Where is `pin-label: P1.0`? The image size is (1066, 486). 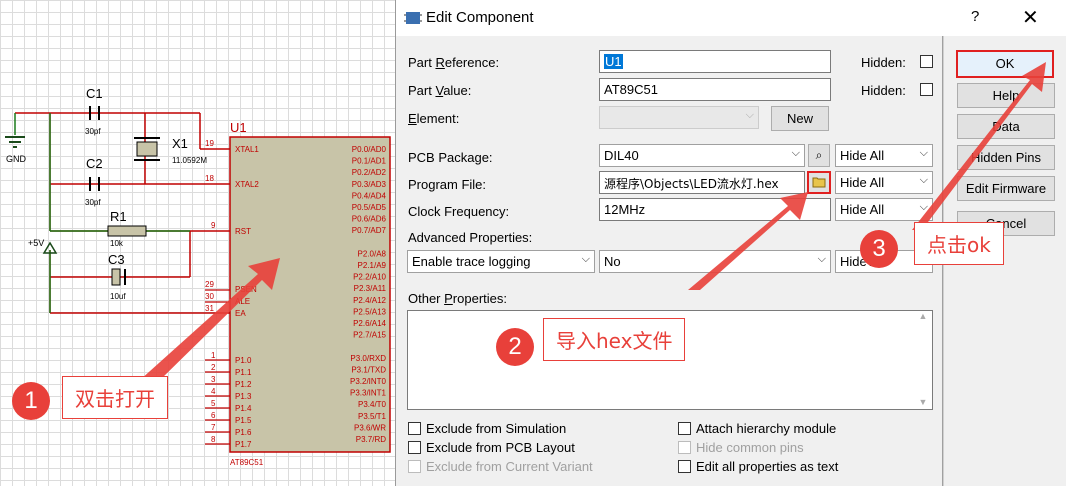 pin-label: P1.0 is located at coordinates (243, 360).